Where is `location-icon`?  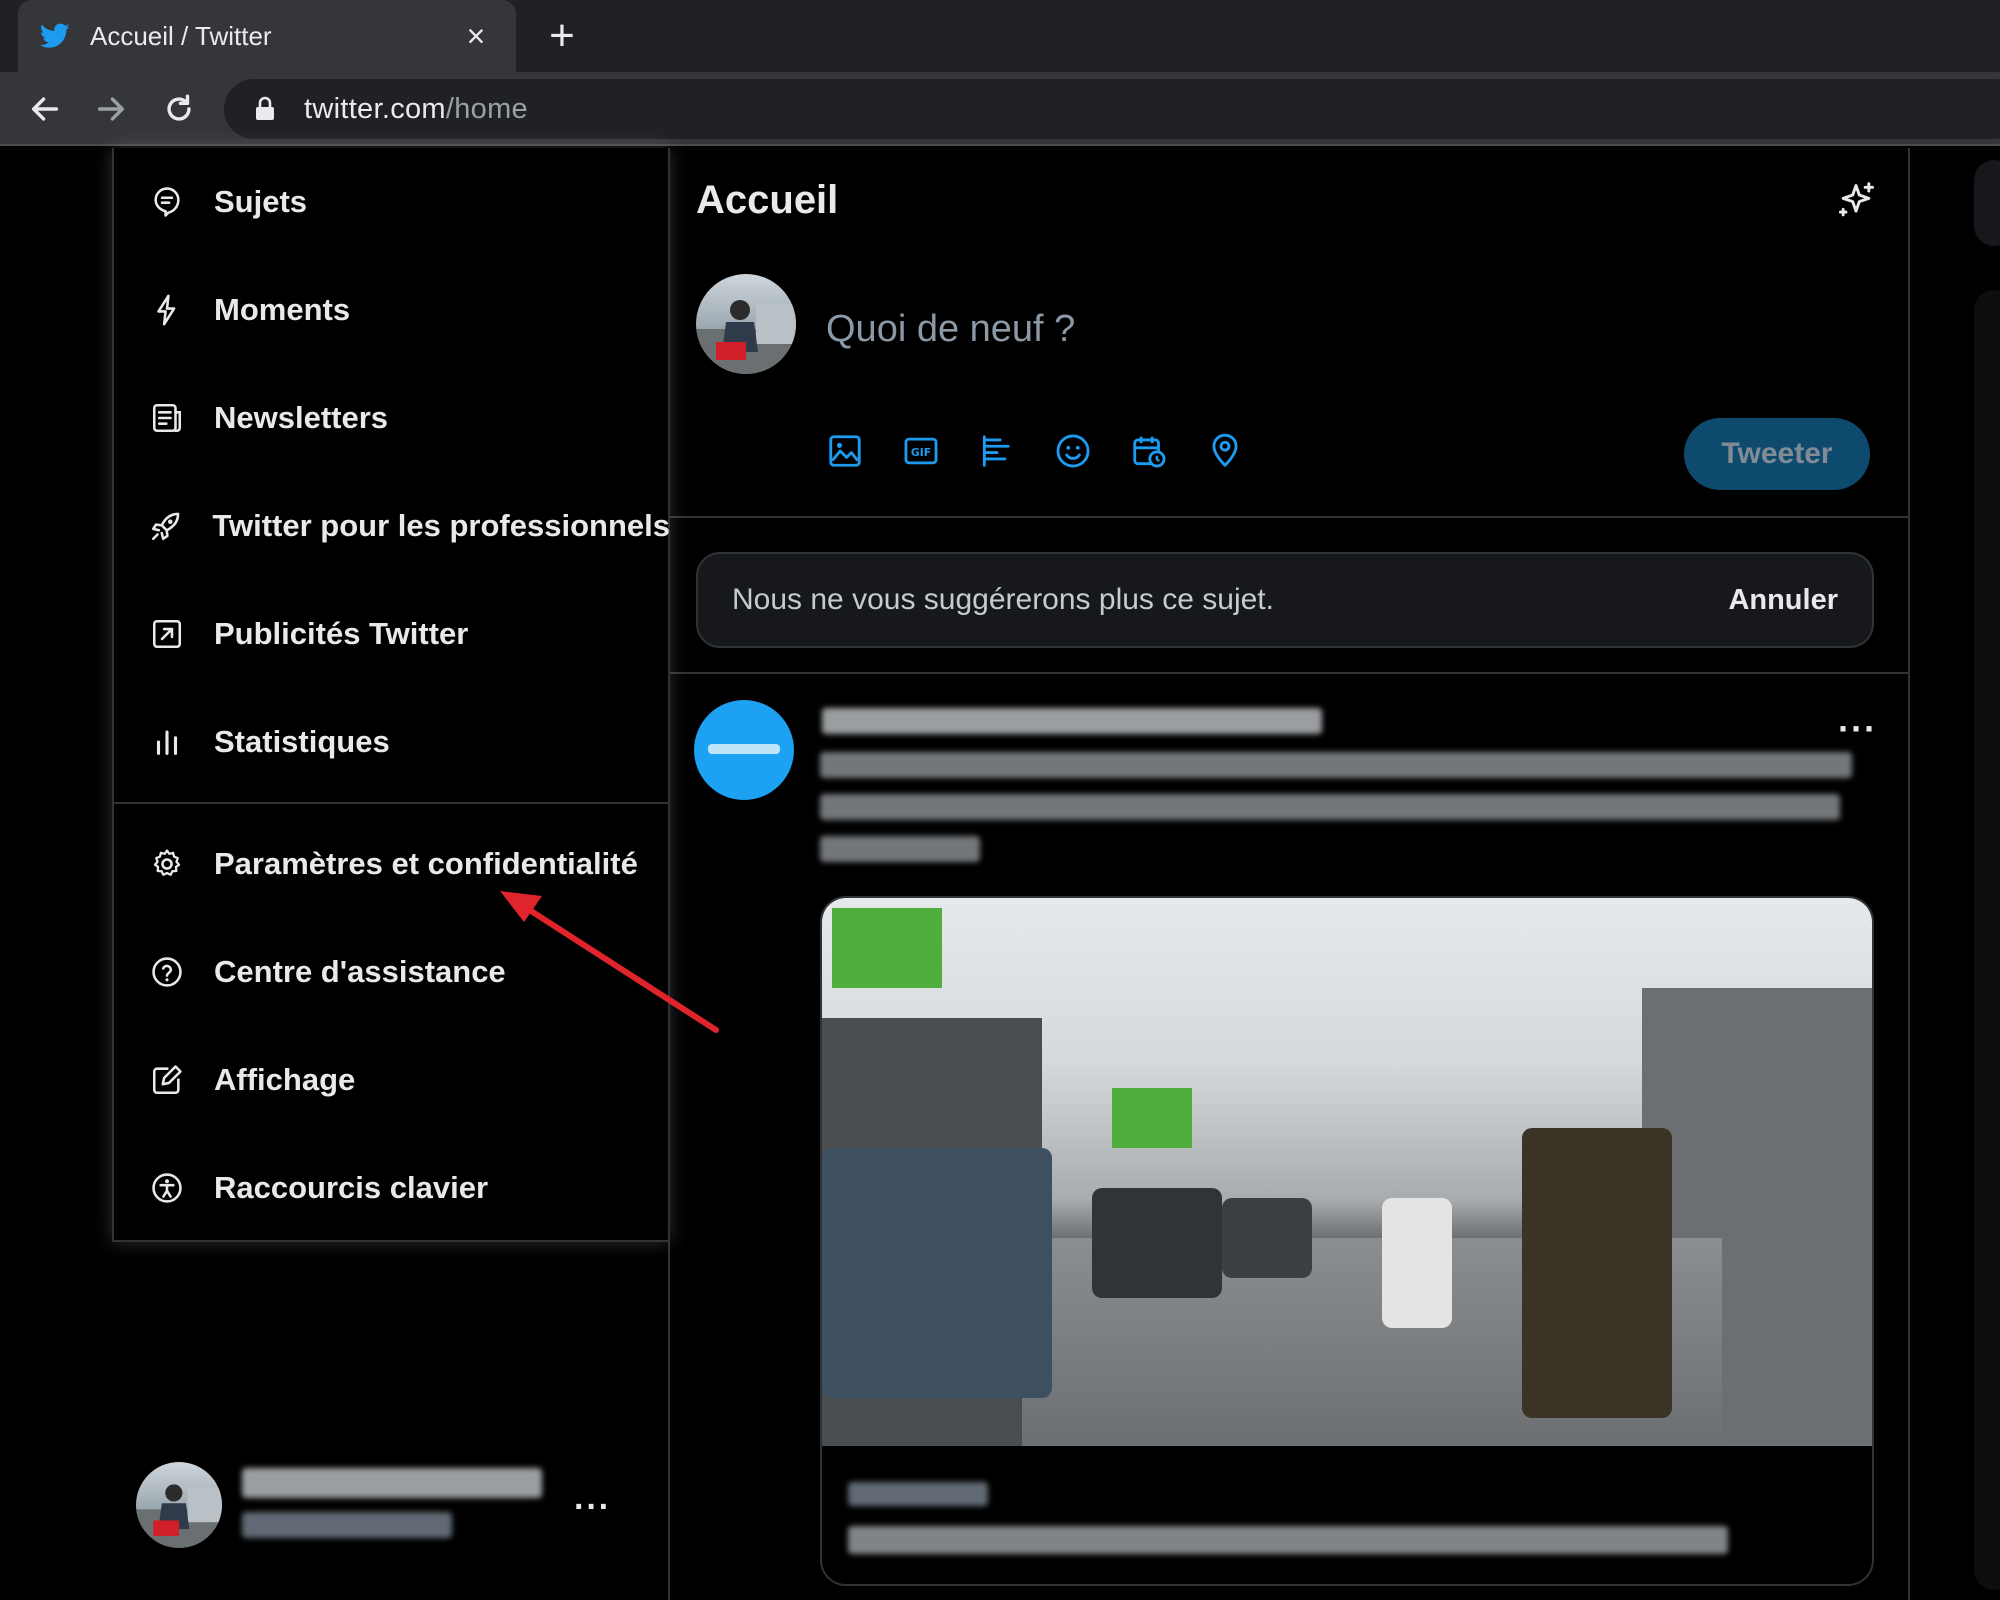
location-icon is located at coordinates (1225, 451).